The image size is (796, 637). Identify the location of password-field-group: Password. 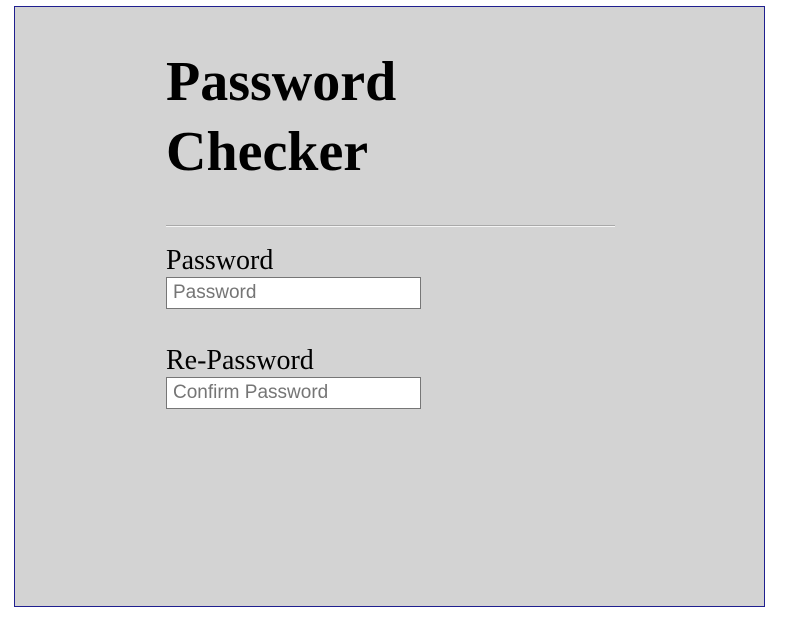
(390, 277).